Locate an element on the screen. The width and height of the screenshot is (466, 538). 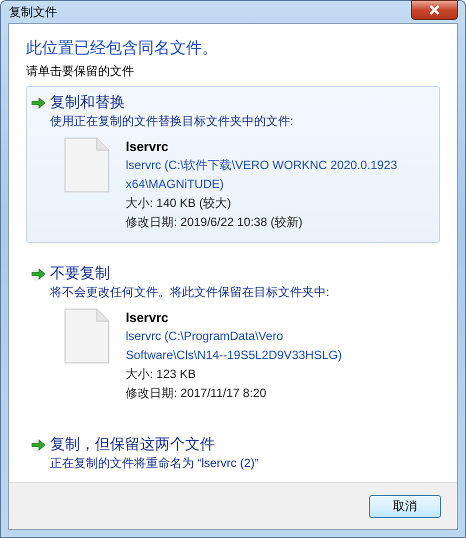
file-date: 修改日期: 2017/11/17 8:20 is located at coordinates (197, 393).